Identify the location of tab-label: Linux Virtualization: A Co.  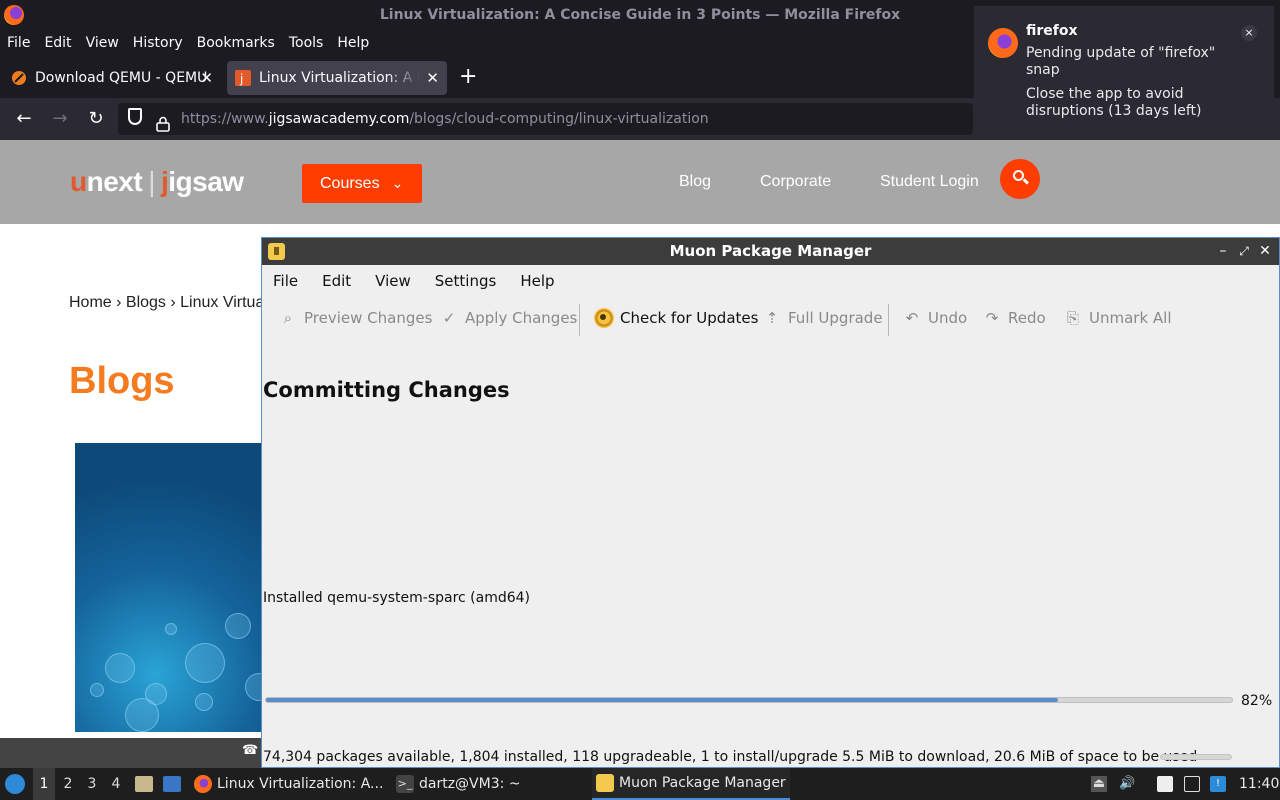
(344, 78).